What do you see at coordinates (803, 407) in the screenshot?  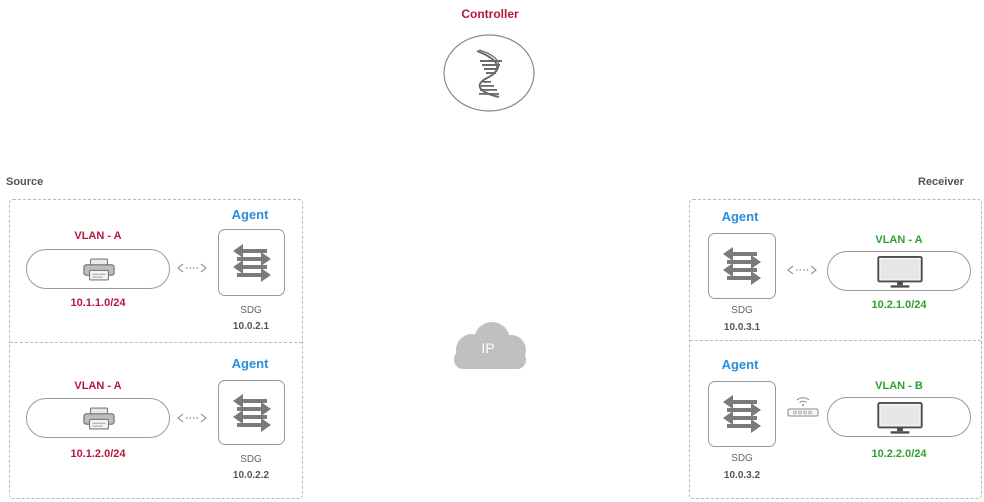 I see `wifi-router-icon` at bounding box center [803, 407].